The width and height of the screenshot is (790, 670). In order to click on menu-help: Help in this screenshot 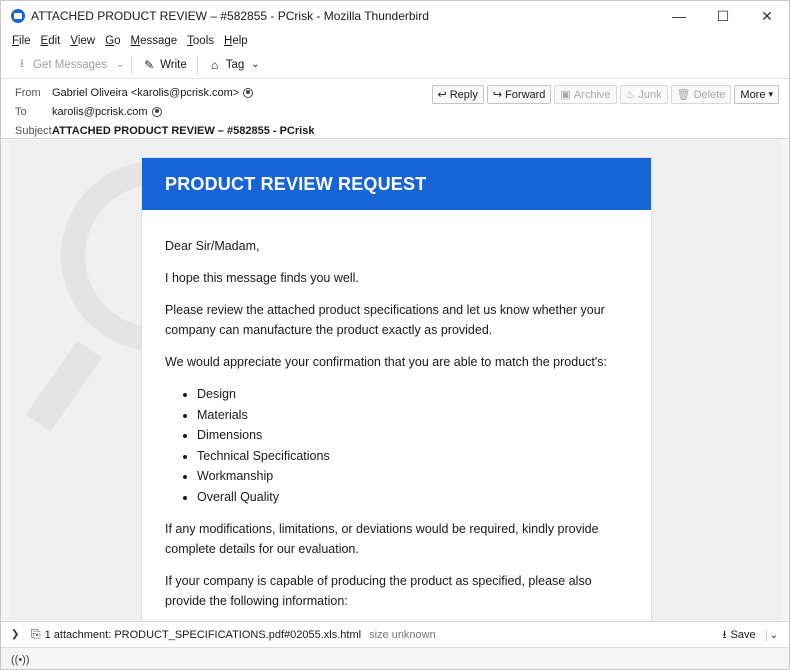, I will do `click(236, 41)`.